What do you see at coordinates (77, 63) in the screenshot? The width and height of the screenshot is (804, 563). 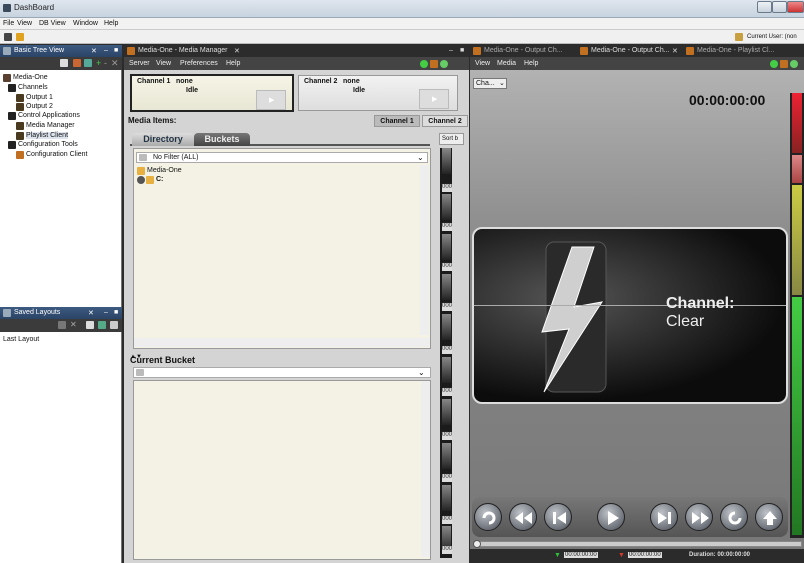 I see `edit-icon` at bounding box center [77, 63].